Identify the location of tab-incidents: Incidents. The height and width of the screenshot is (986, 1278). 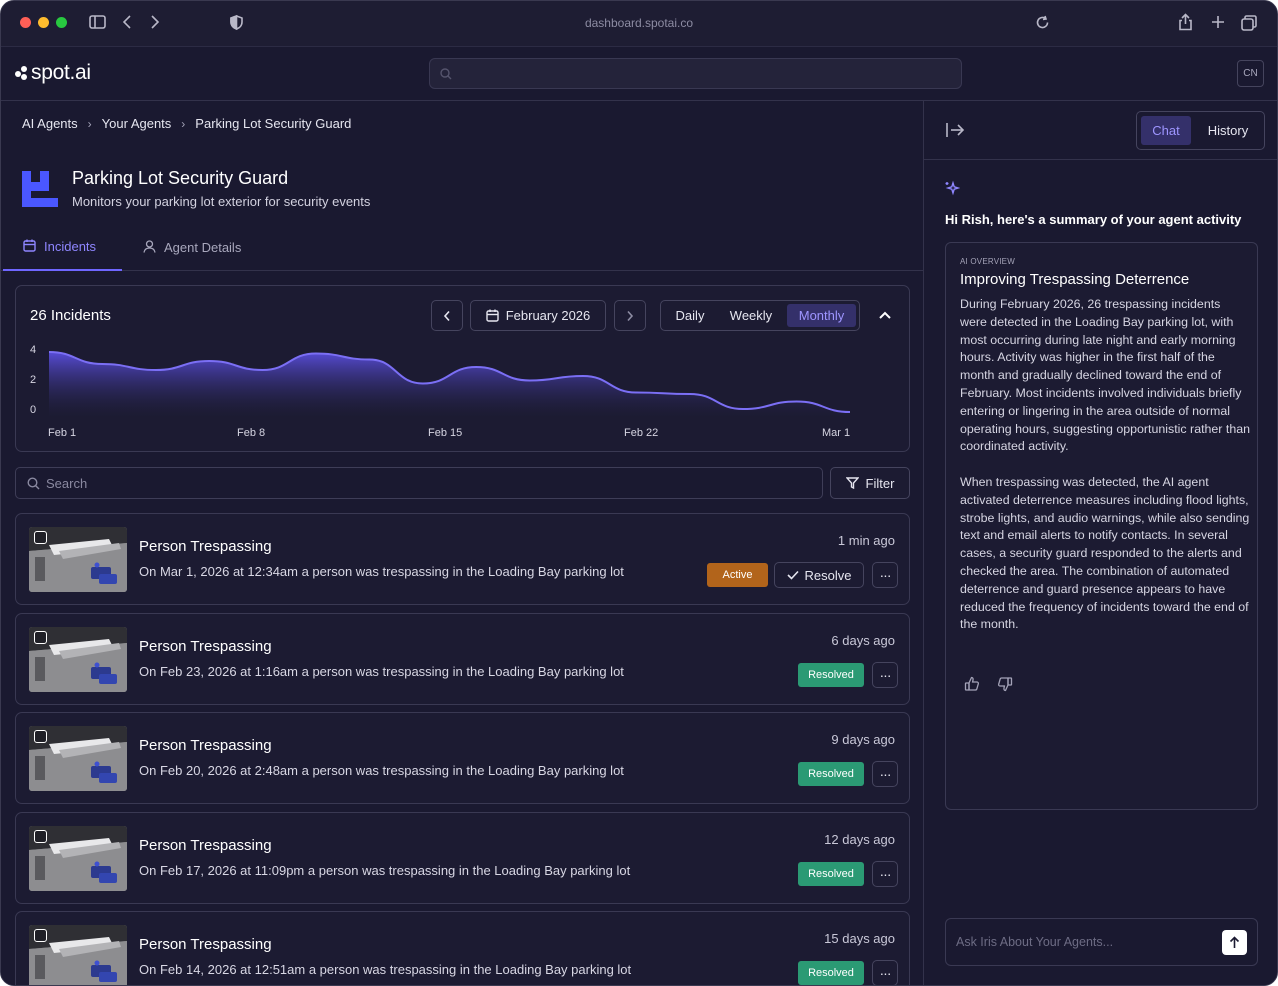
(62, 247).